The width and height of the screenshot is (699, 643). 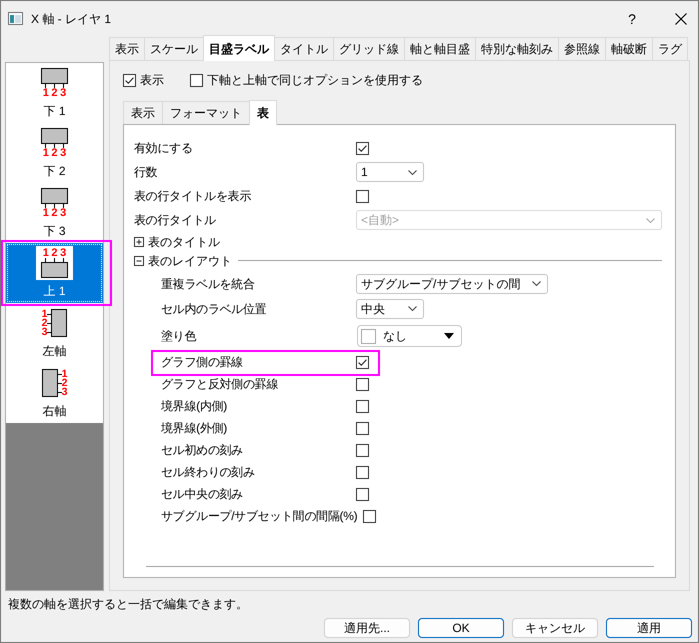 I want to click on axis-list-item: 123 左軸, so click(x=54, y=333).